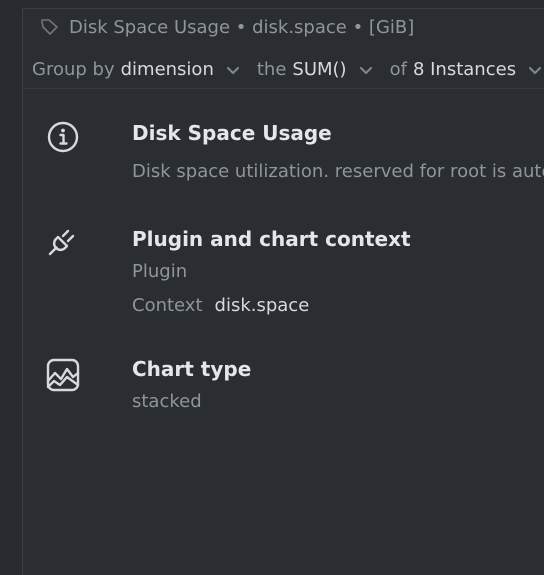 The height and width of the screenshot is (575, 544). What do you see at coordinates (262, 305) in the screenshot?
I see `context-value: disk.space` at bounding box center [262, 305].